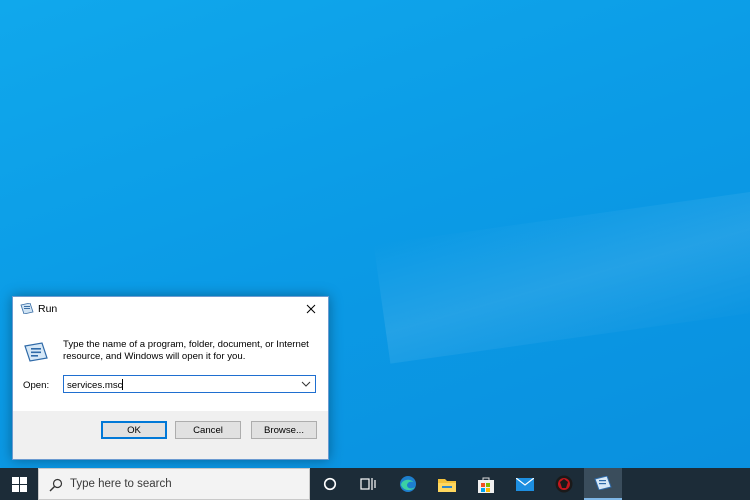  Describe the element at coordinates (189, 384) in the screenshot. I see `open-combobox: services.msc` at that location.